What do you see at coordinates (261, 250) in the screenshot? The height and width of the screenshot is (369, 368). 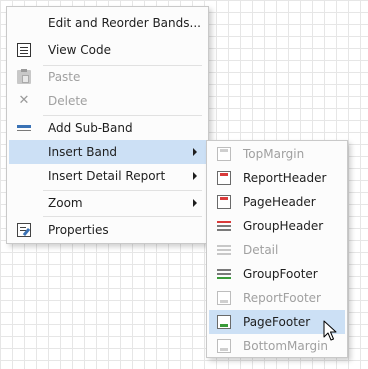 I see `band-item-label: Detail` at bounding box center [261, 250].